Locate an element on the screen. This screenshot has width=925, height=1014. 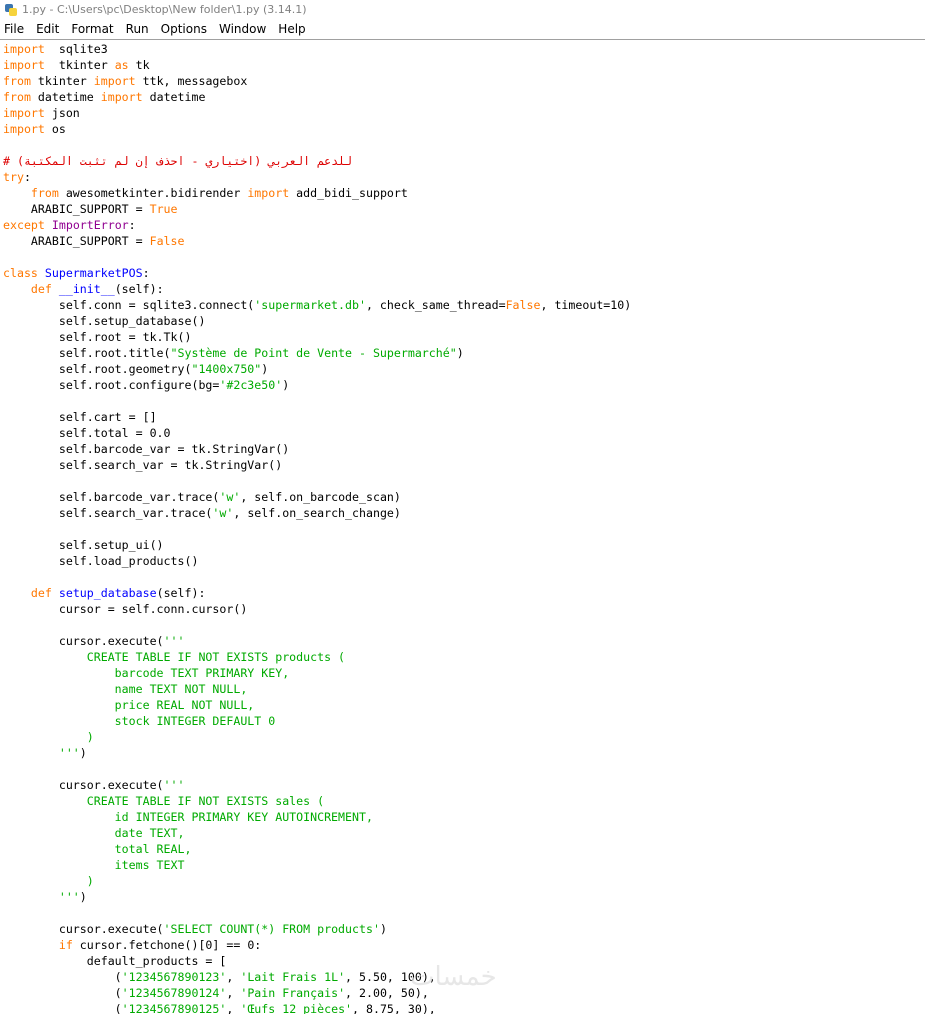
code-line: import os is located at coordinates (464, 129).